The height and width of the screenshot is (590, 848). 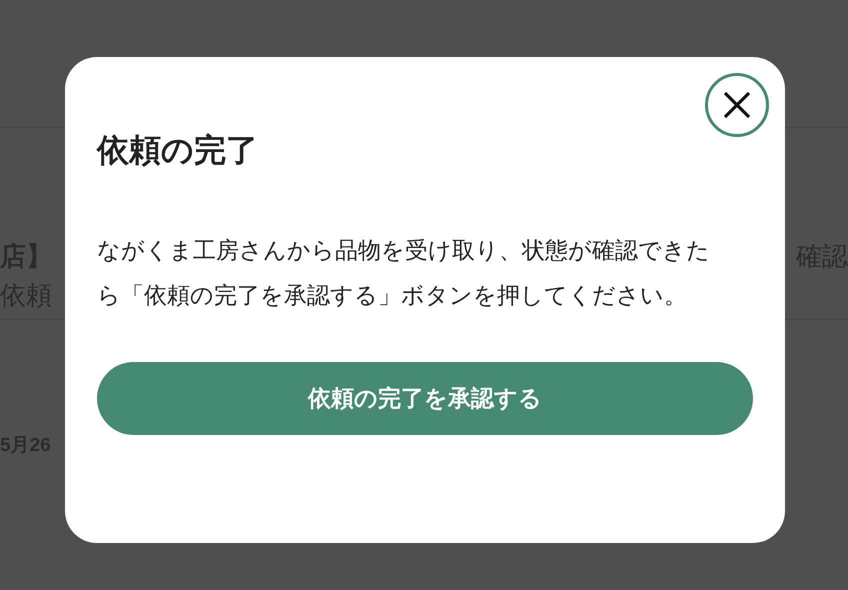 I want to click on close-icon, so click(x=737, y=105).